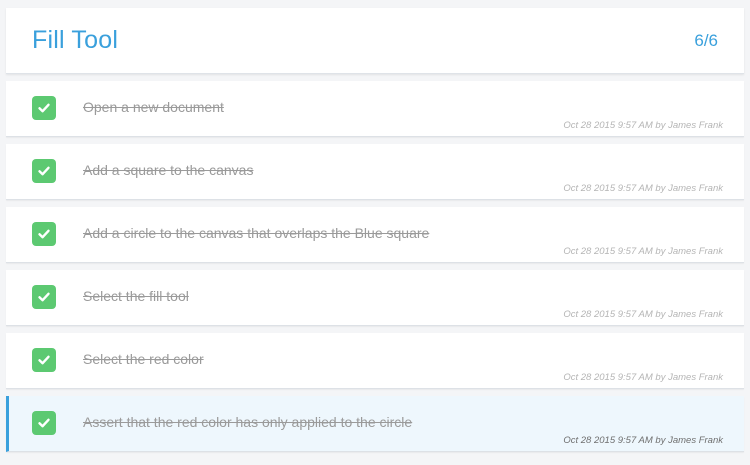 This screenshot has width=750, height=465. I want to click on task-label: Add a square to the canvas, so click(168, 170).